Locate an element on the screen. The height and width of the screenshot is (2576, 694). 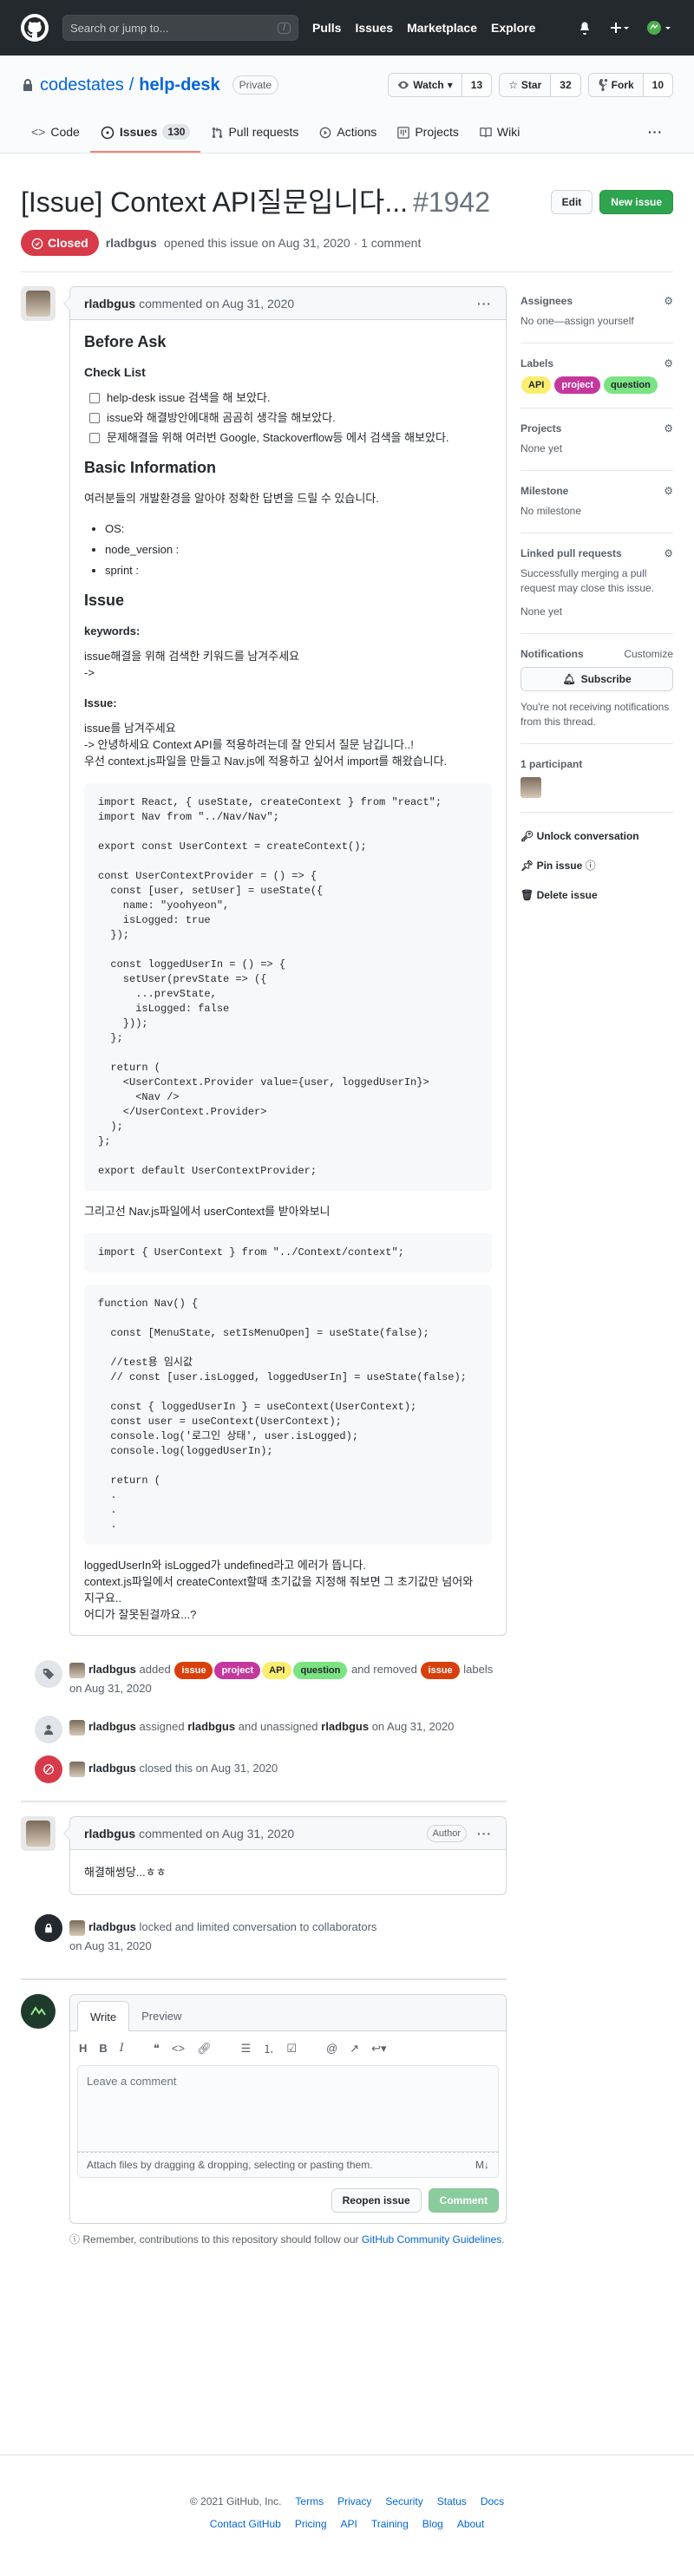
tab-code: <> Code is located at coordinates (56, 133).